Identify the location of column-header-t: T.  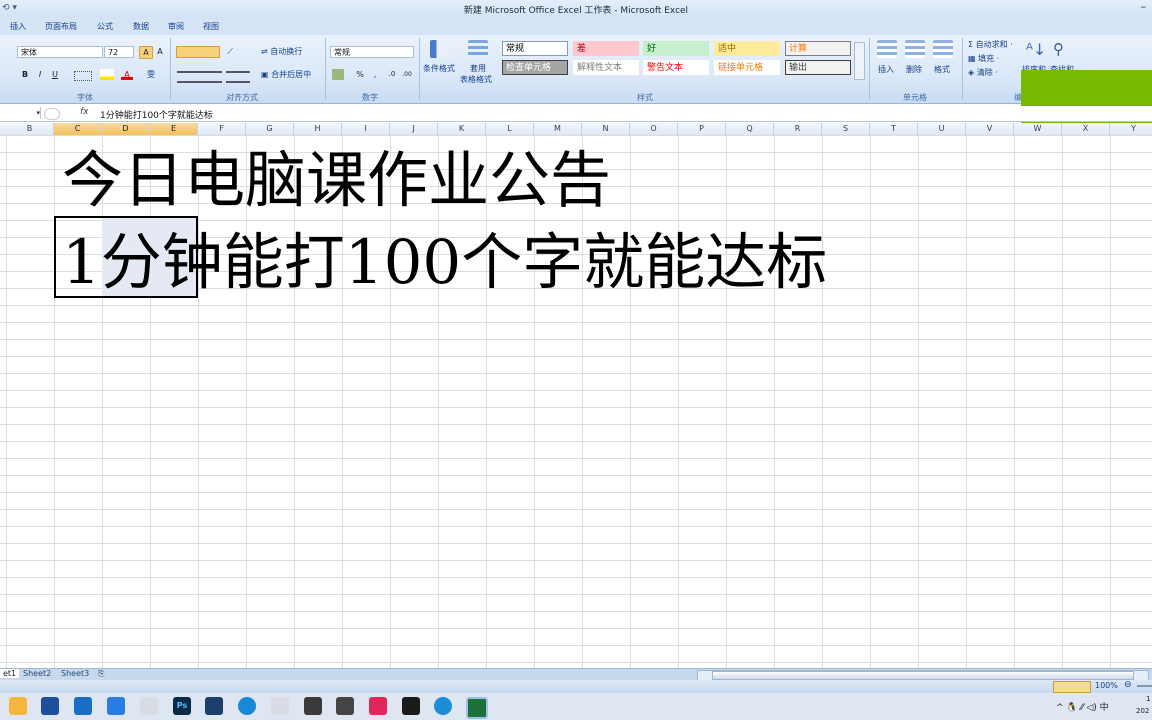
(894, 129).